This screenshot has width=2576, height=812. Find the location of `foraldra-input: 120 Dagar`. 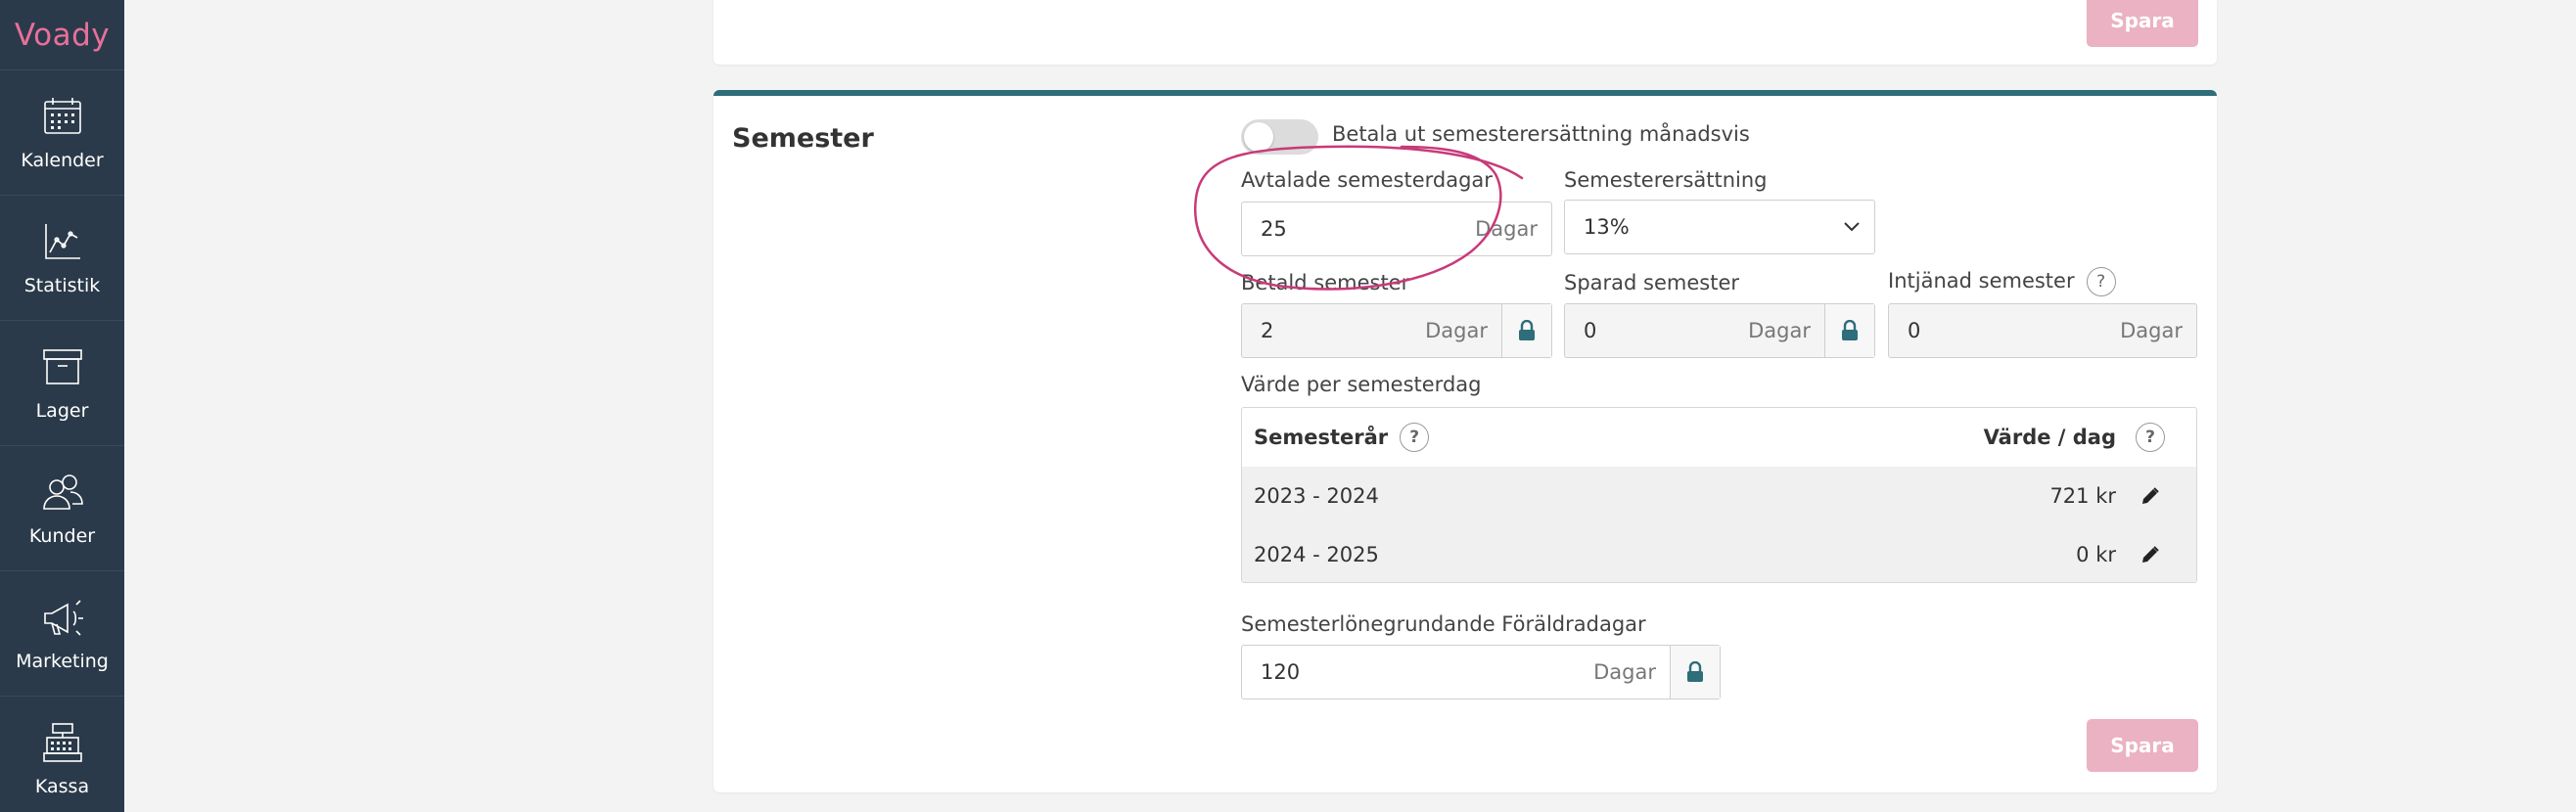

foraldra-input: 120 Dagar is located at coordinates (1481, 672).